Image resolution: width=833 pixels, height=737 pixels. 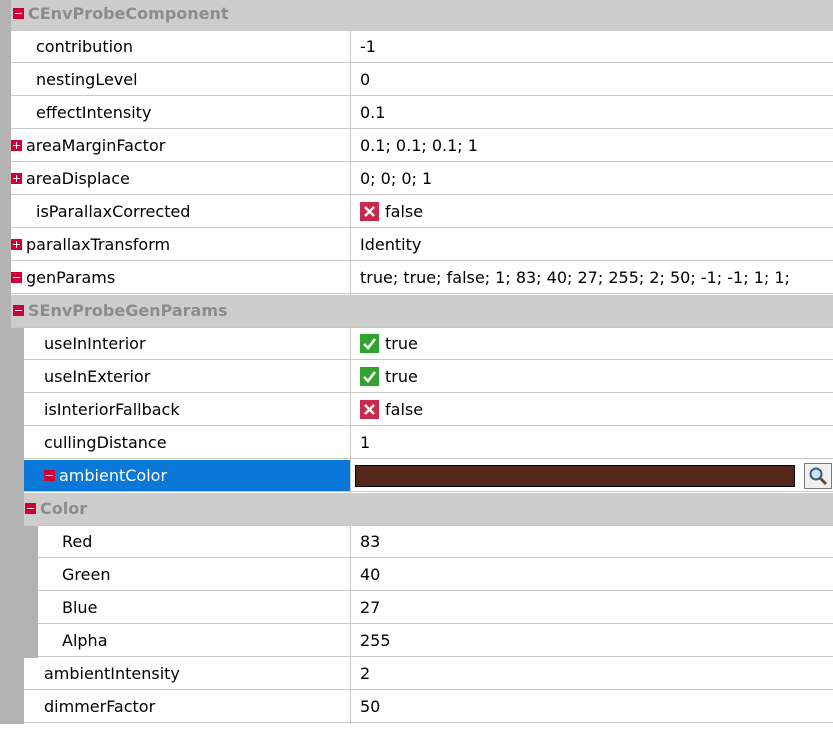 I want to click on property-name-cell: isParallaxCorrected, so click(x=180, y=212).